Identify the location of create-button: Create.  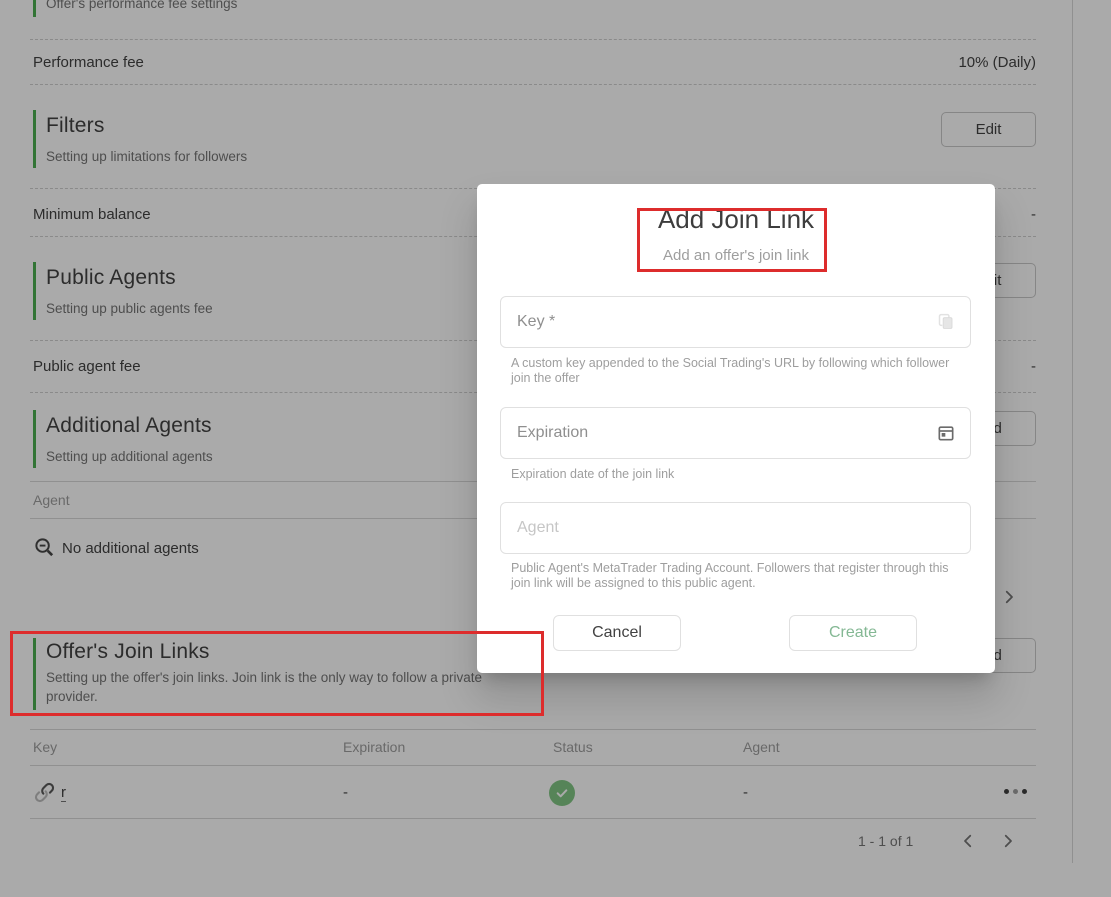
(853, 633).